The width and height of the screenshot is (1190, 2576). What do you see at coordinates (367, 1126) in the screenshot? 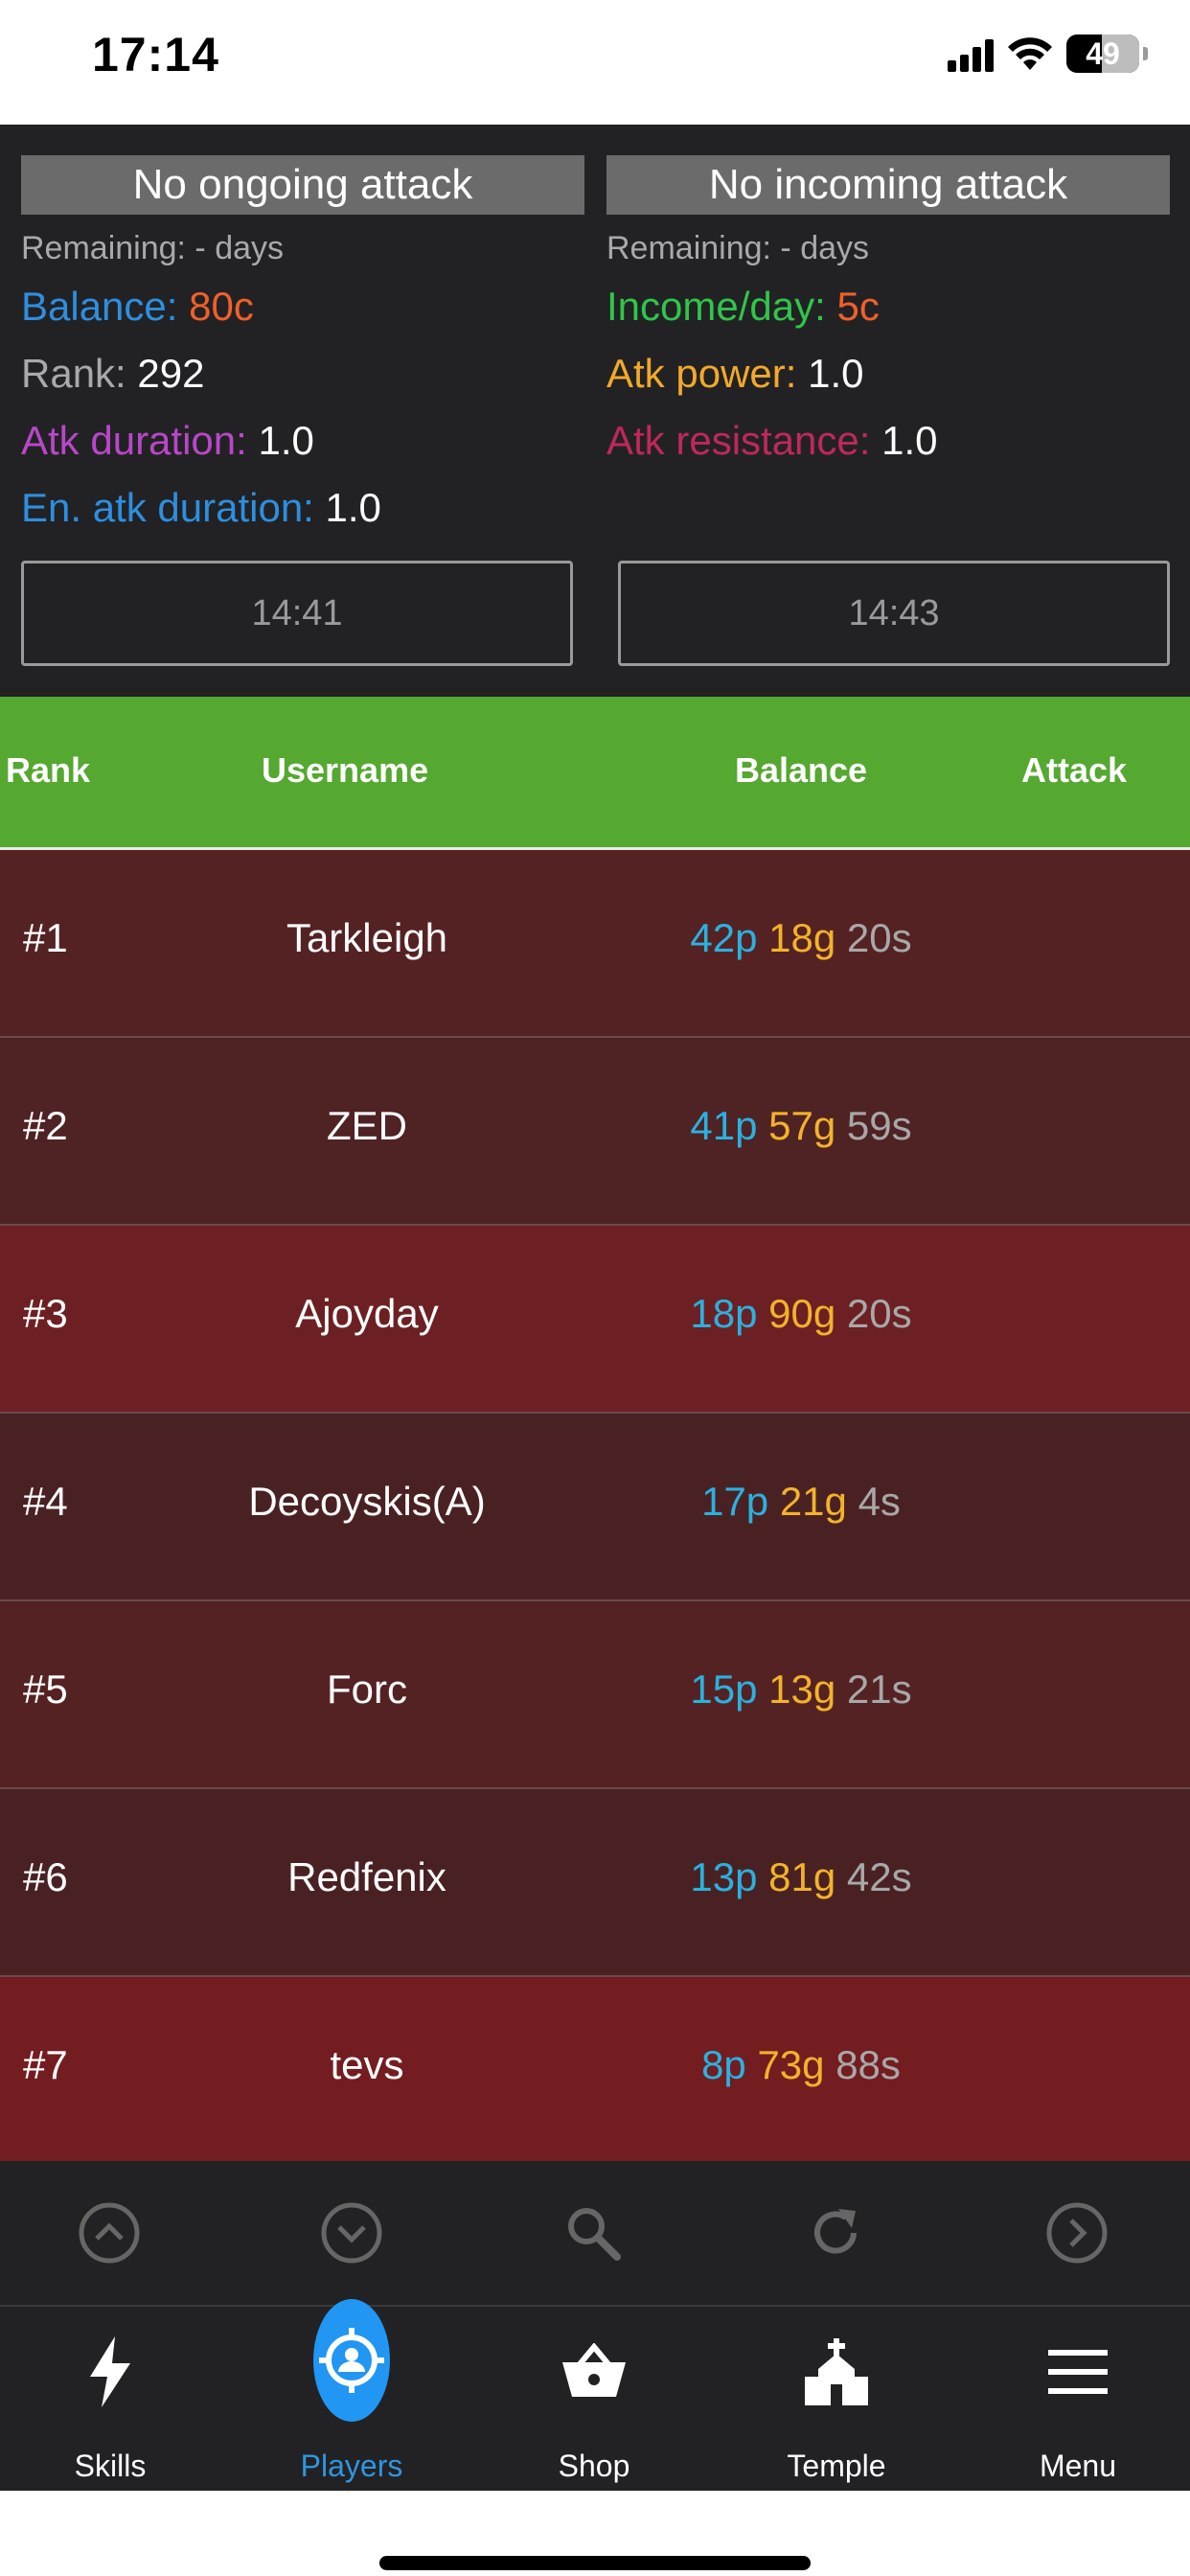
I see `row-username: ZED` at bounding box center [367, 1126].